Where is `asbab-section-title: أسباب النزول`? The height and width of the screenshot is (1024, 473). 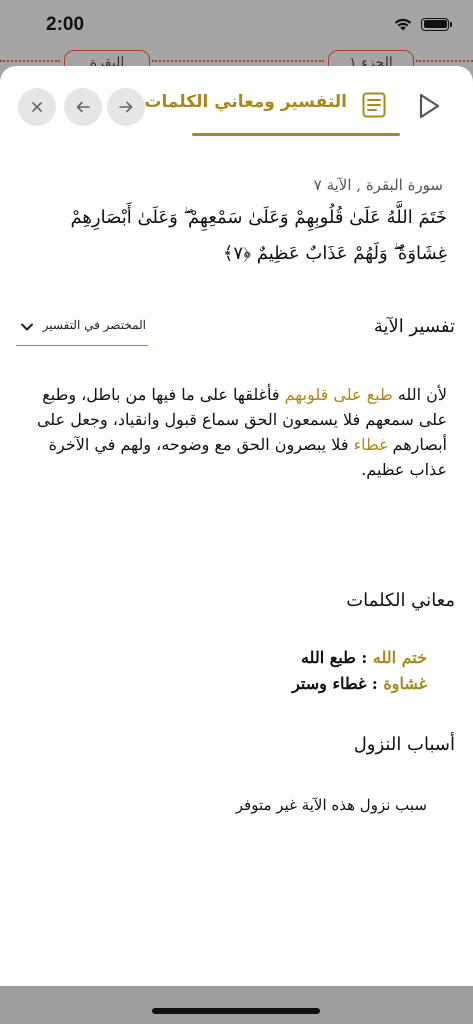
asbab-section-title: أسباب النزول is located at coordinates (404, 744).